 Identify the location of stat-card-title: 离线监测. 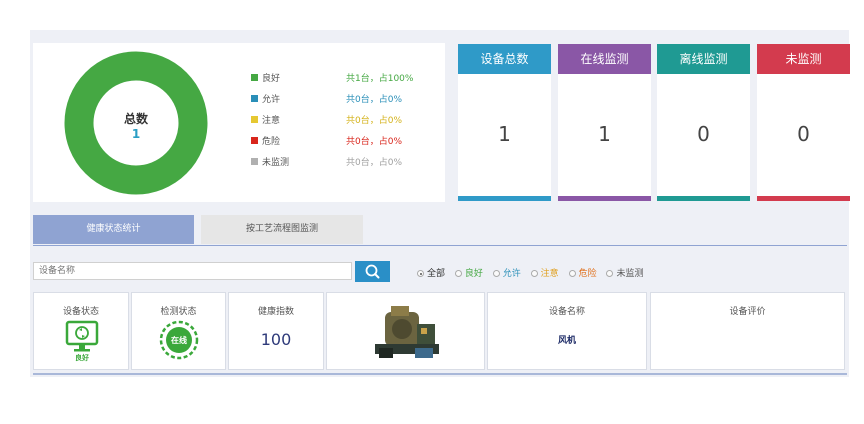
(703, 59).